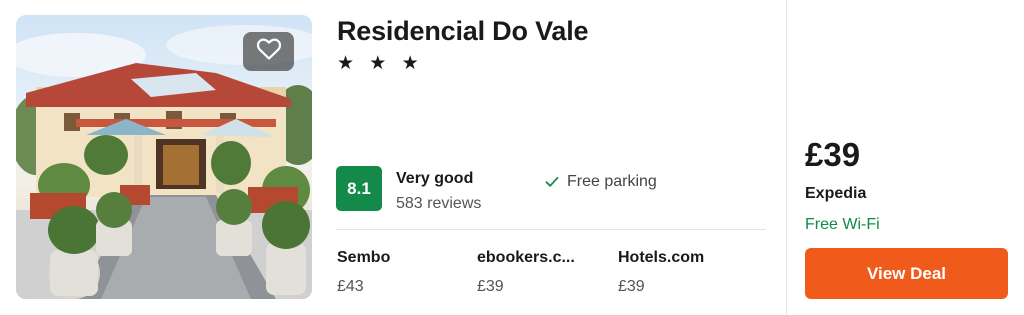 The height and width of the screenshot is (315, 1024). Describe the element at coordinates (463, 31) in the screenshot. I see `hotel-name: Residencial Do Vale` at that location.